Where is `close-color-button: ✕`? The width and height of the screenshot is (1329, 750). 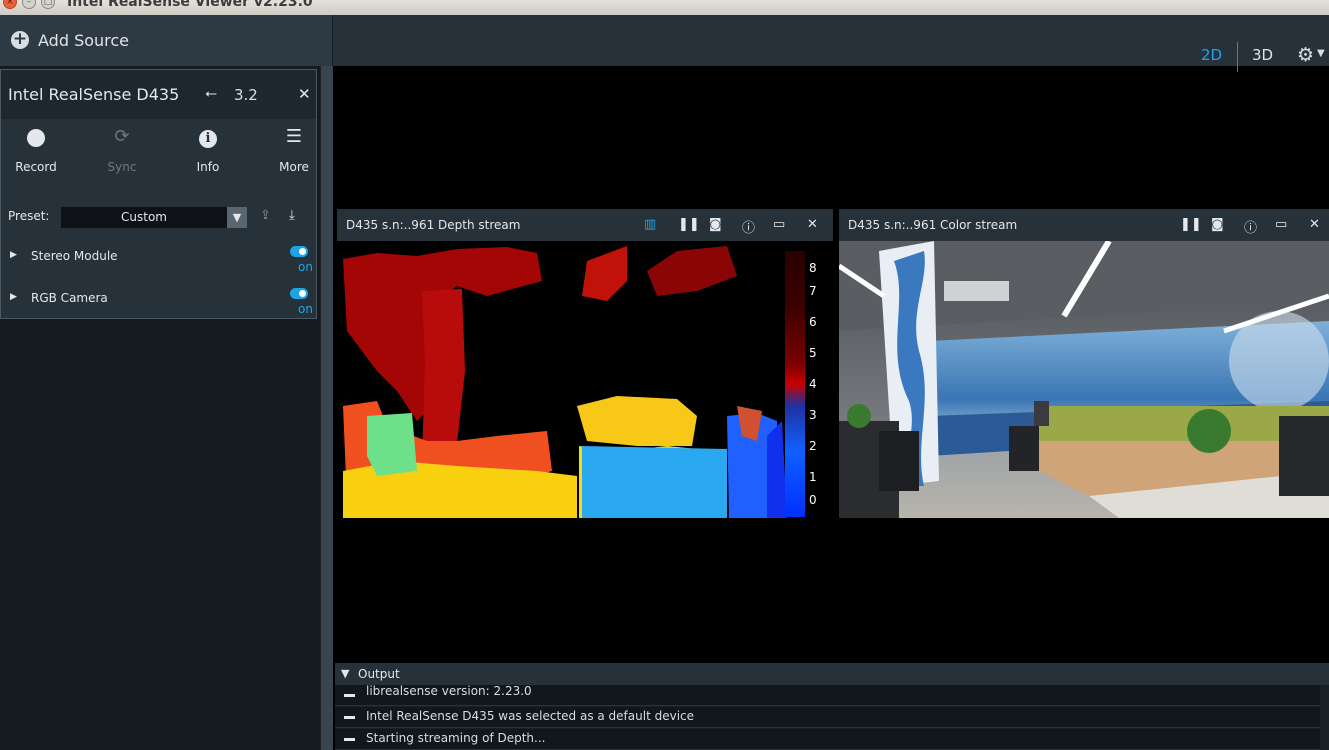 close-color-button: ✕ is located at coordinates (1314, 224).